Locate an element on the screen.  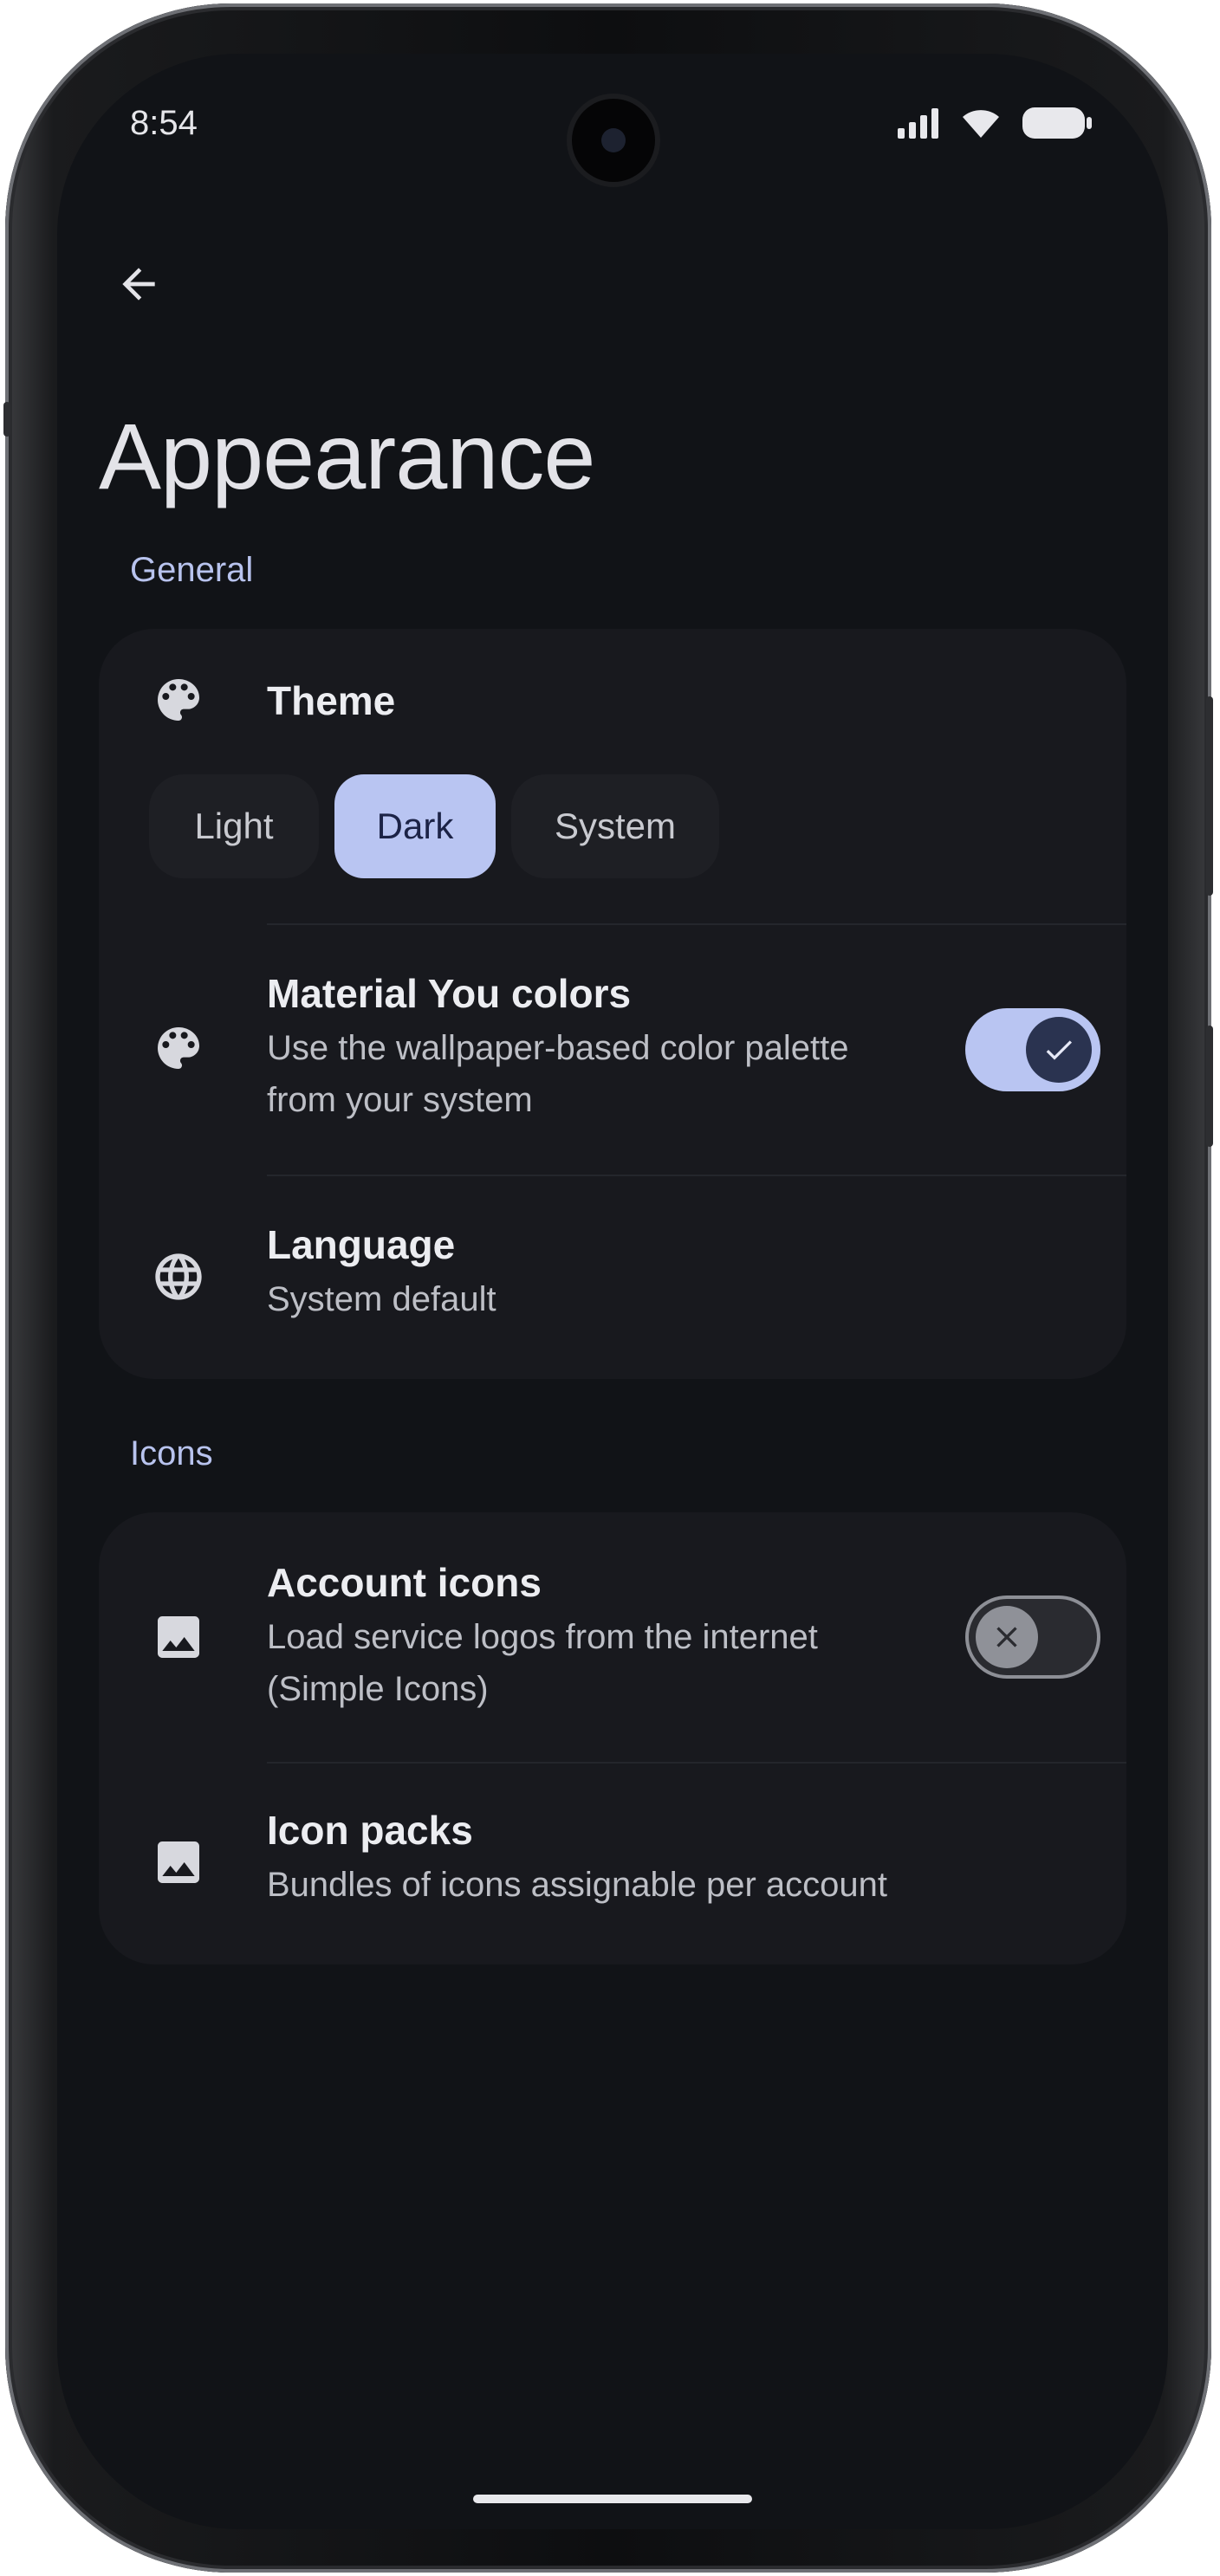
status-bar: 8:54 is located at coordinates (613, 128).